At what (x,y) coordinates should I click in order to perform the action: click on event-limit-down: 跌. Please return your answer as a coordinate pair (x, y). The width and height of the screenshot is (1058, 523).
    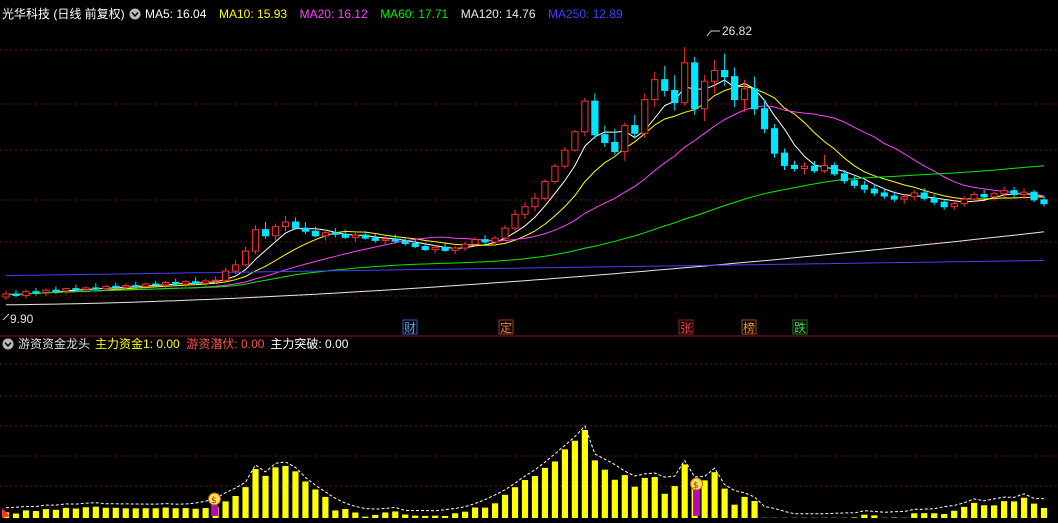
    Looking at the image, I should click on (800, 327).